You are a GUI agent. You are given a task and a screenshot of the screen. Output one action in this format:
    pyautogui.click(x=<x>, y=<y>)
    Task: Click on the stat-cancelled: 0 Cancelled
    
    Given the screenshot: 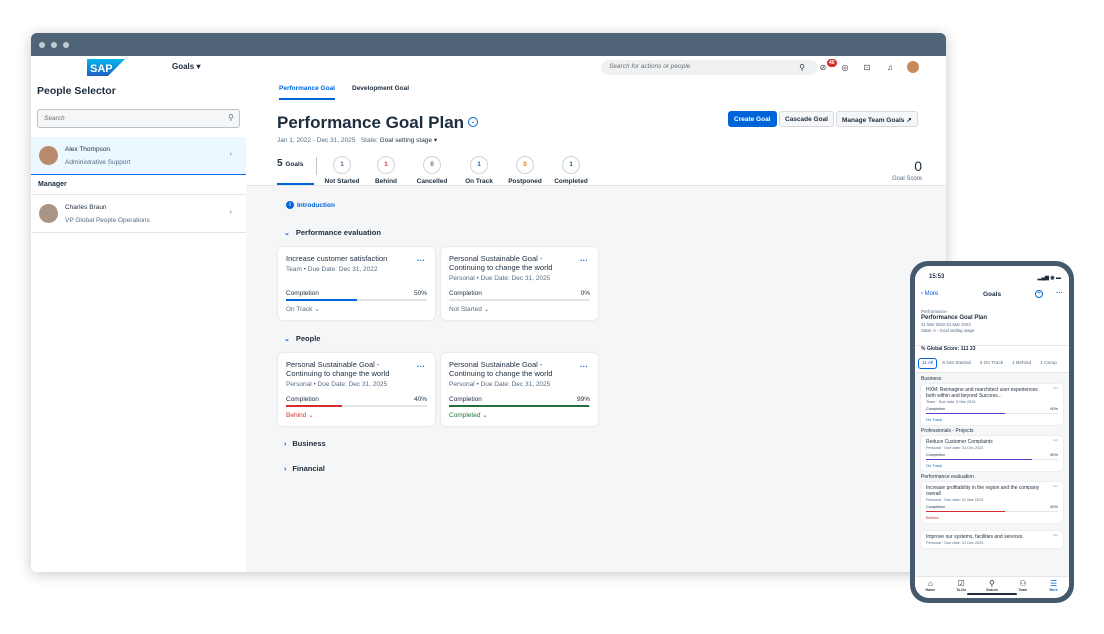 What is the action you would take?
    pyautogui.click(x=432, y=170)
    